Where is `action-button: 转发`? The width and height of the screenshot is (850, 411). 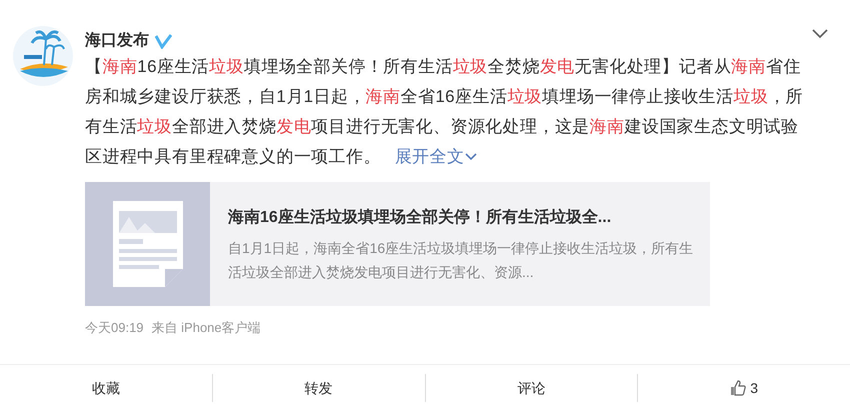
action-button: 转发 is located at coordinates (318, 388).